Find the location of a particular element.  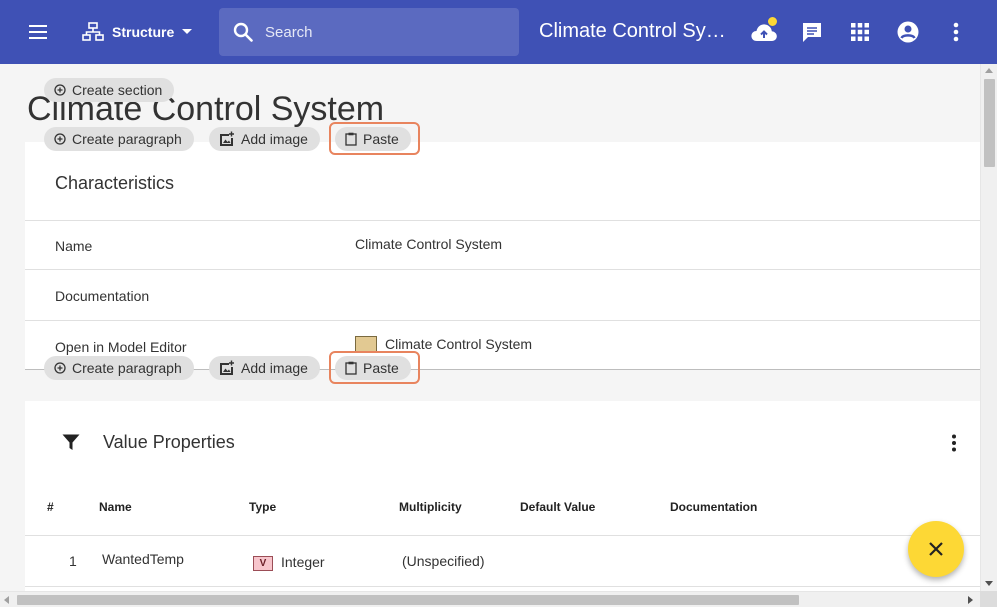

close-icon is located at coordinates (936, 549).